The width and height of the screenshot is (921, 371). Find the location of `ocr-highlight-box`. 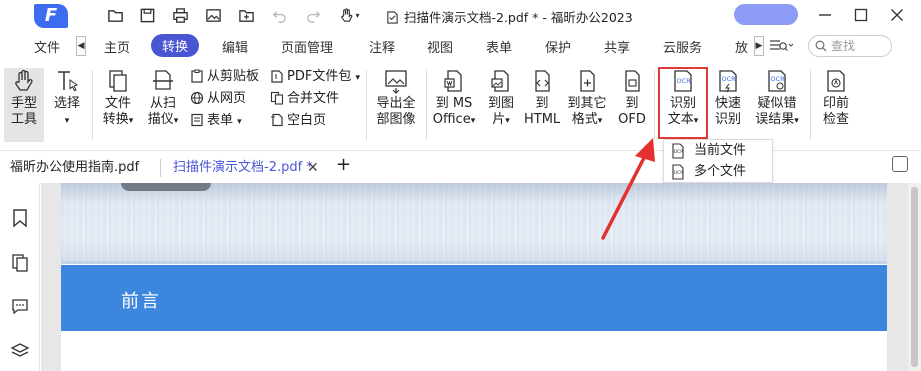

ocr-highlight-box is located at coordinates (683, 103).